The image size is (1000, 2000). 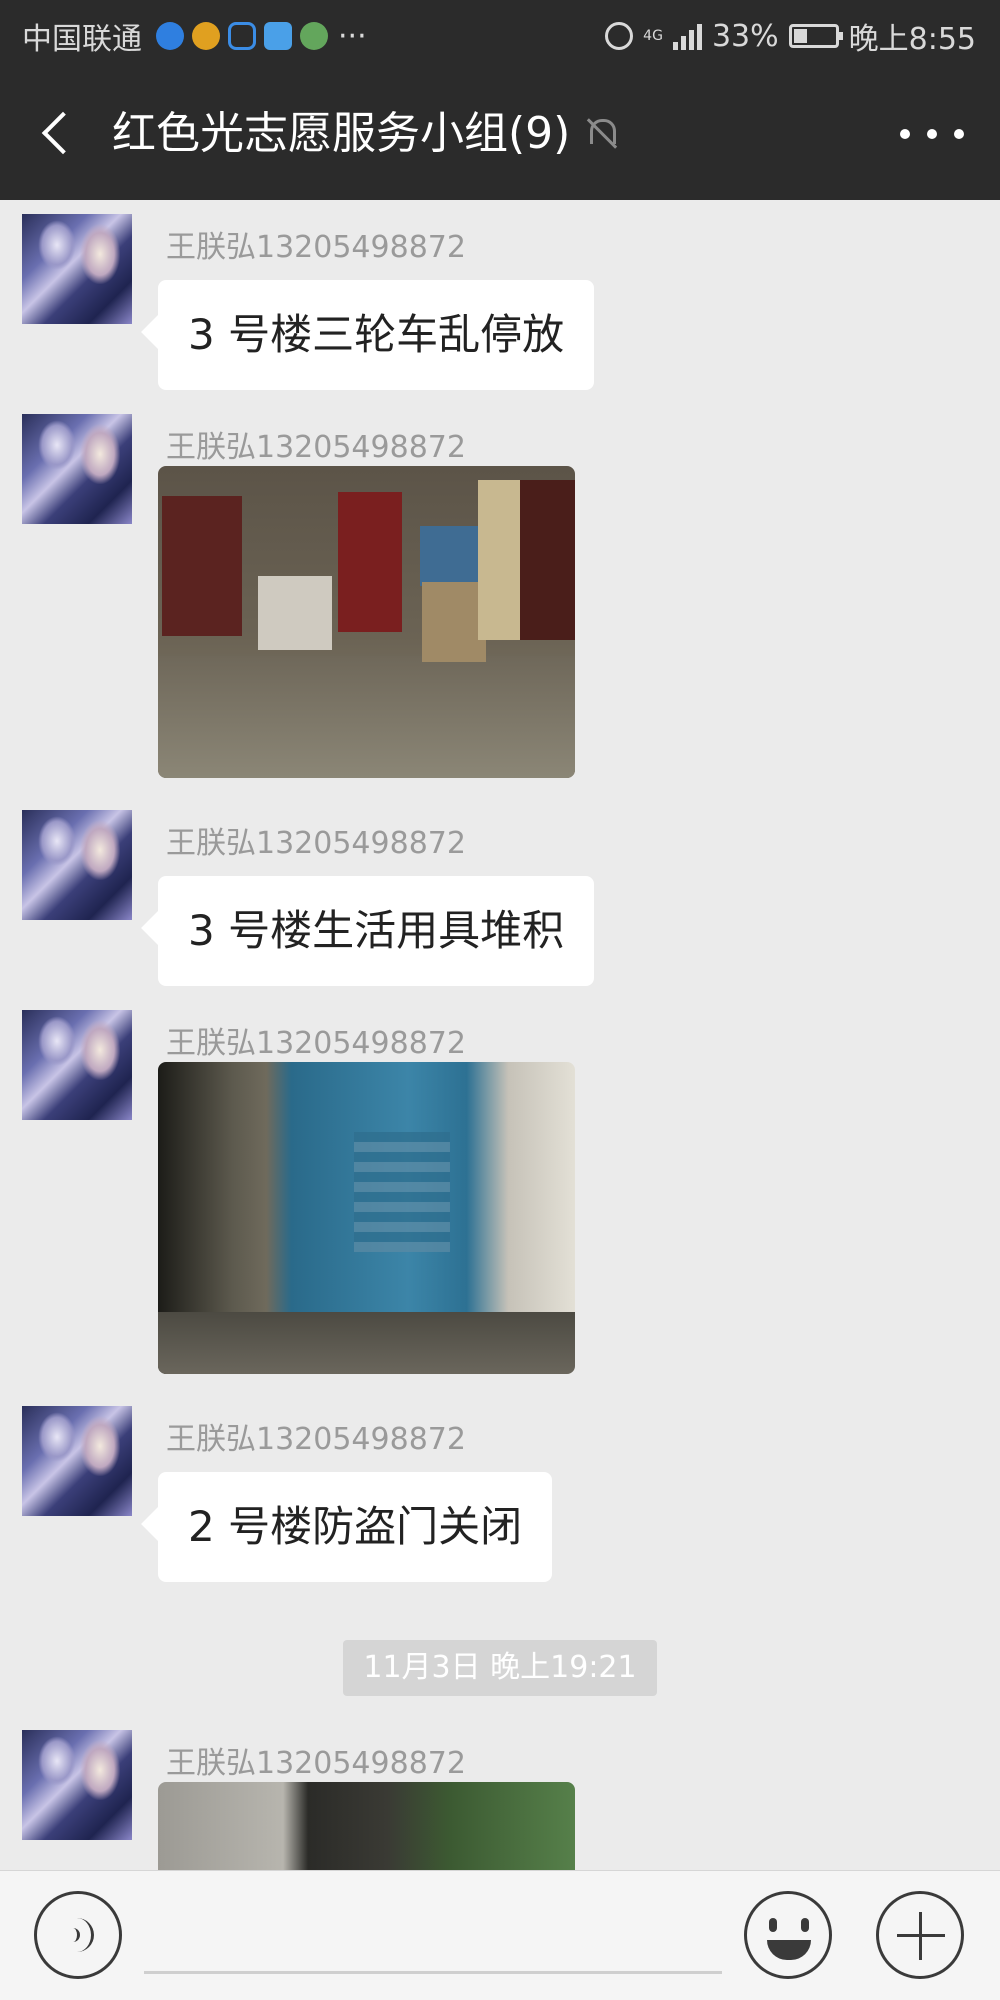 What do you see at coordinates (800, 36) in the screenshot?
I see `battery-fill` at bounding box center [800, 36].